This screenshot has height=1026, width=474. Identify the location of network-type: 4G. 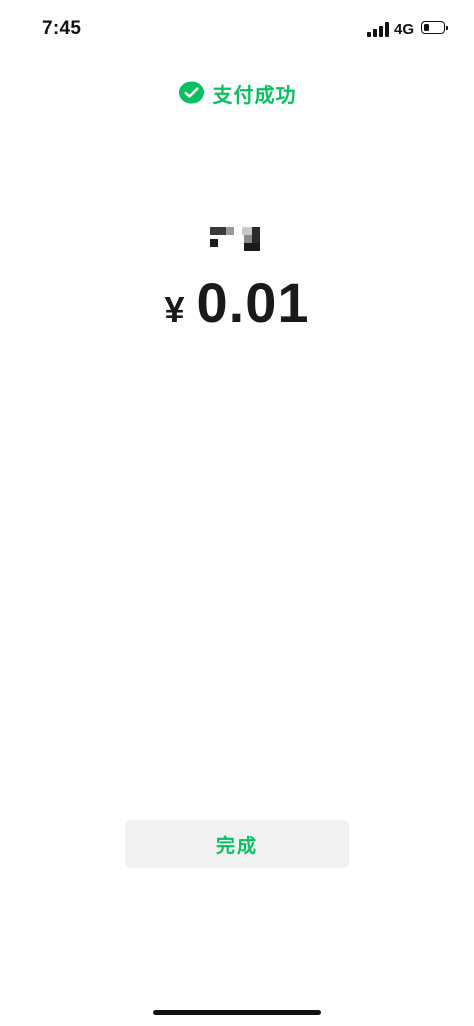
(404, 29).